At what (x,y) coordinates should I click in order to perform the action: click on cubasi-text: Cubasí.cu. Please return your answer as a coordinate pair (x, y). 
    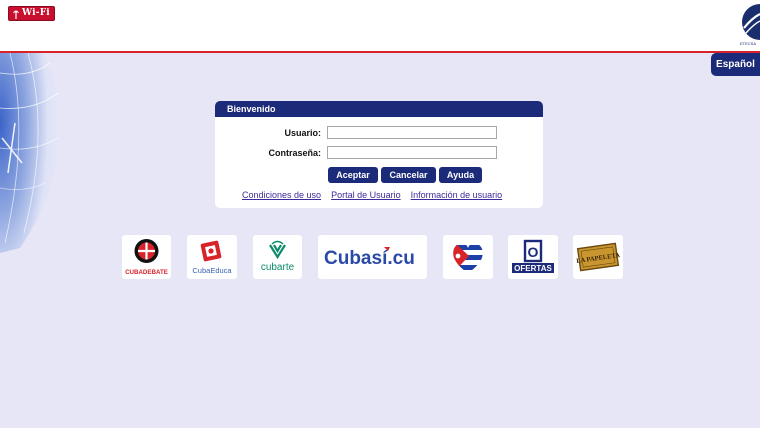
    Looking at the image, I should click on (369, 258).